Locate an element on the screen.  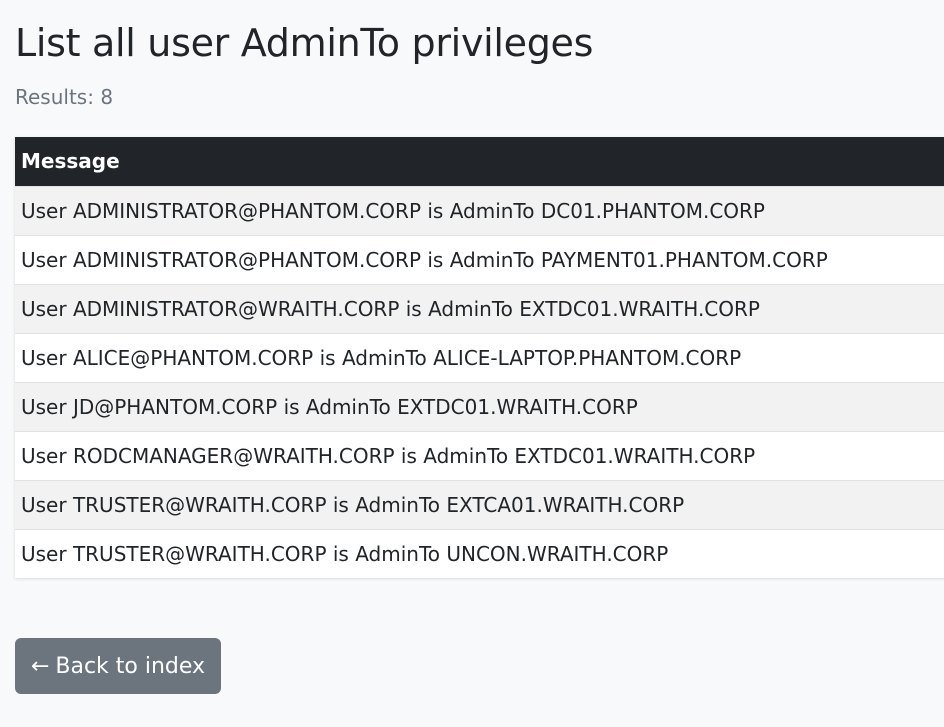
results-count: Results: 8 is located at coordinates (64, 97).